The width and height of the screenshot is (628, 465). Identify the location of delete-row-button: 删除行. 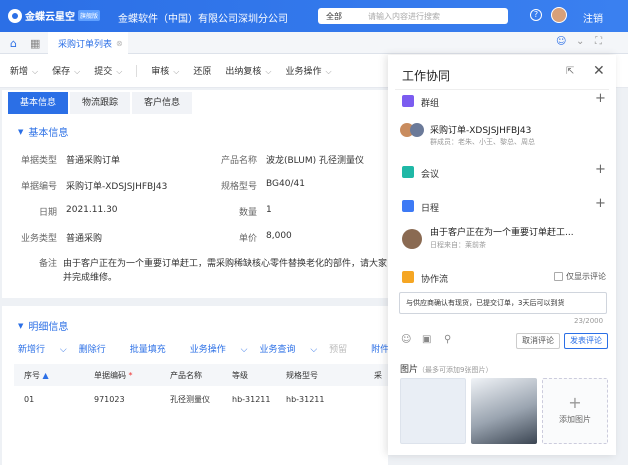
(98, 348).